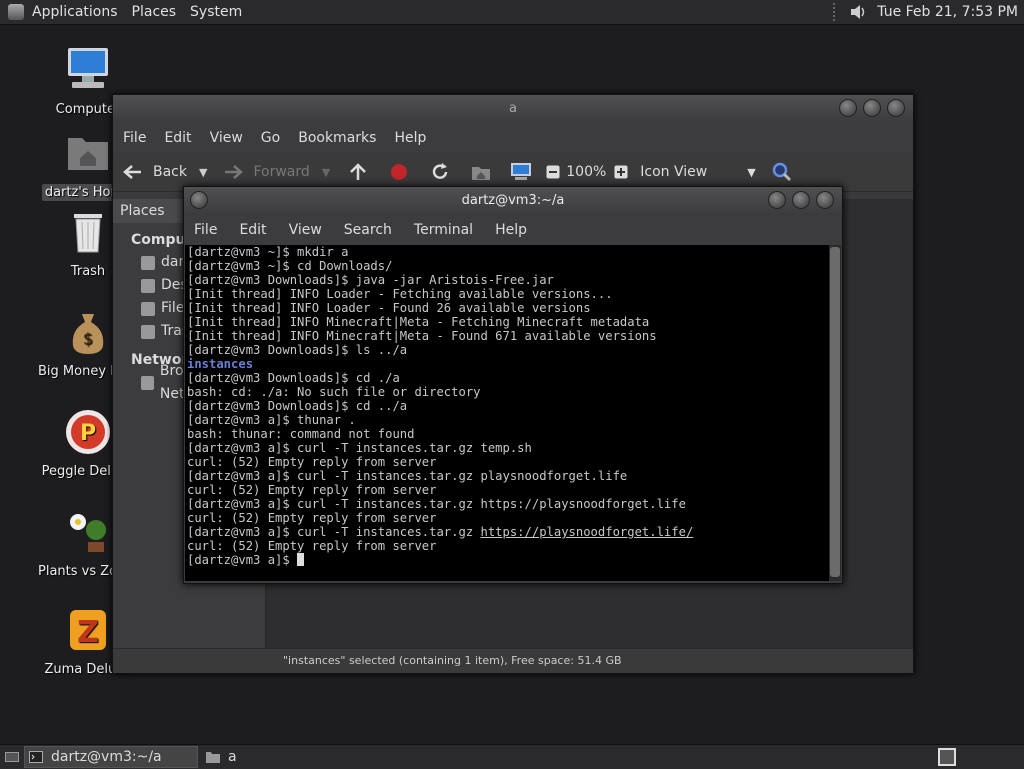 This screenshot has width=1024, height=769. Describe the element at coordinates (281, 172) in the screenshot. I see `forward-label: Forward` at that location.